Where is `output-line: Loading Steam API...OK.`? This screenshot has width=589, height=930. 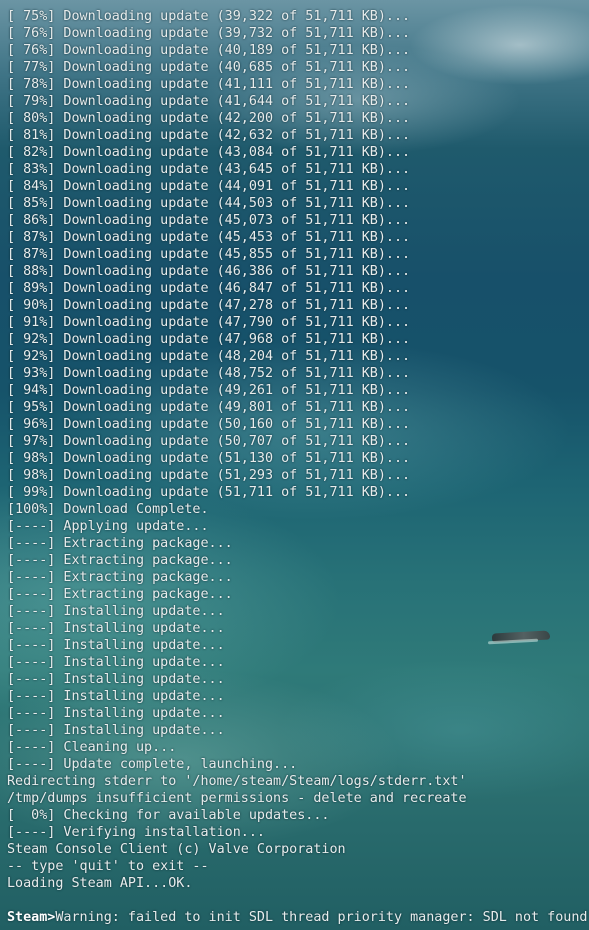
output-line: Loading Steam API...OK. is located at coordinates (100, 883).